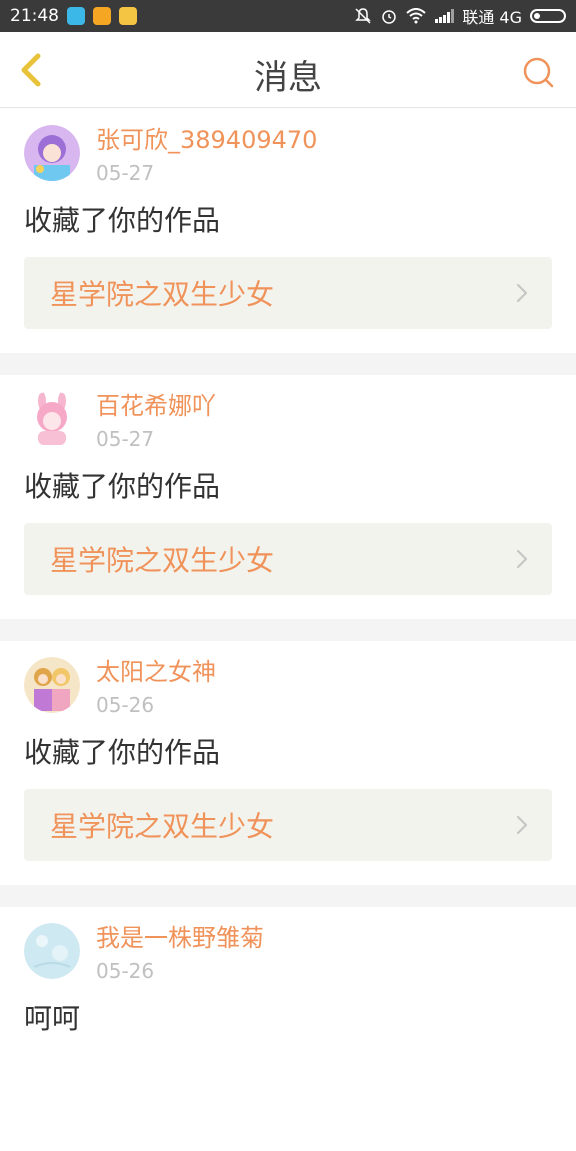 The image size is (576, 1151). I want to click on wifi-icon, so click(416, 16).